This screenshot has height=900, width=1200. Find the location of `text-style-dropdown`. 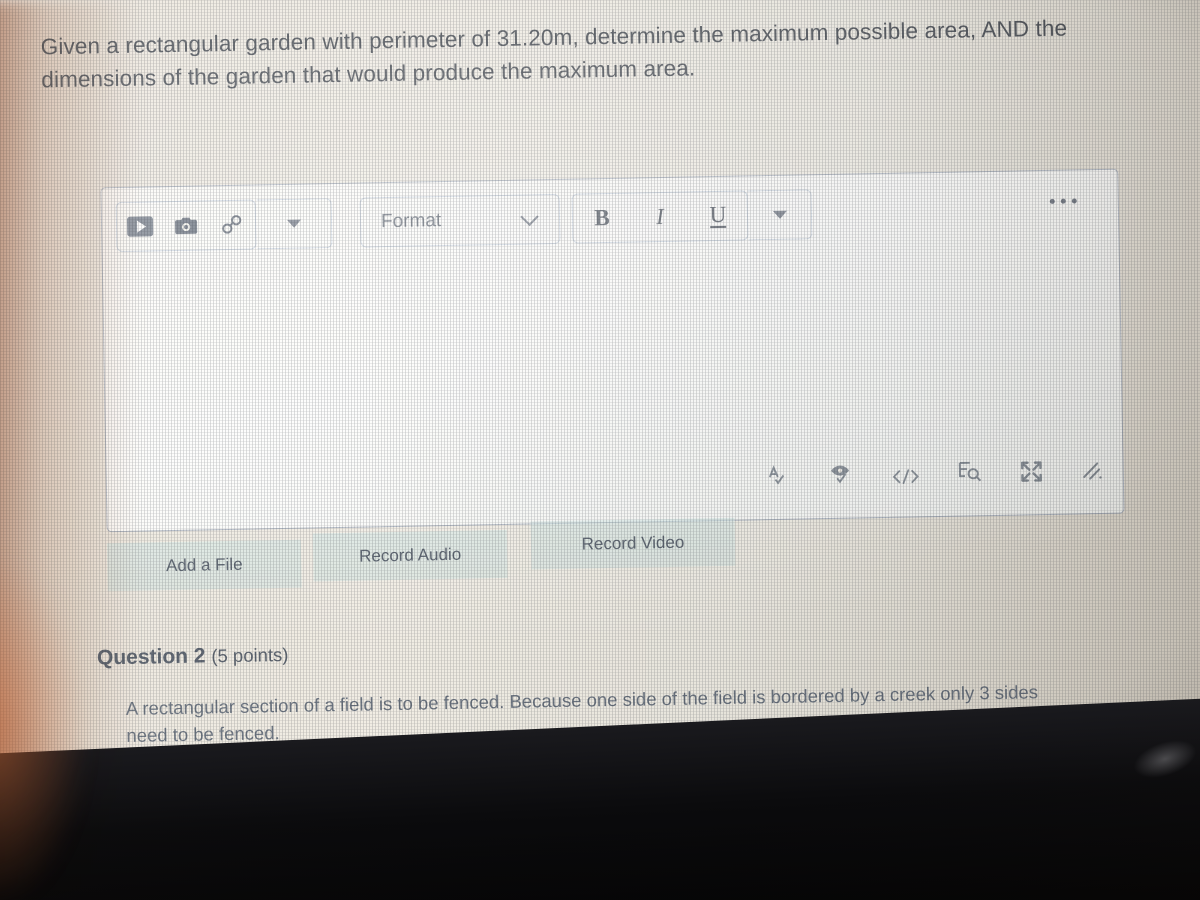

text-style-dropdown is located at coordinates (780, 215).